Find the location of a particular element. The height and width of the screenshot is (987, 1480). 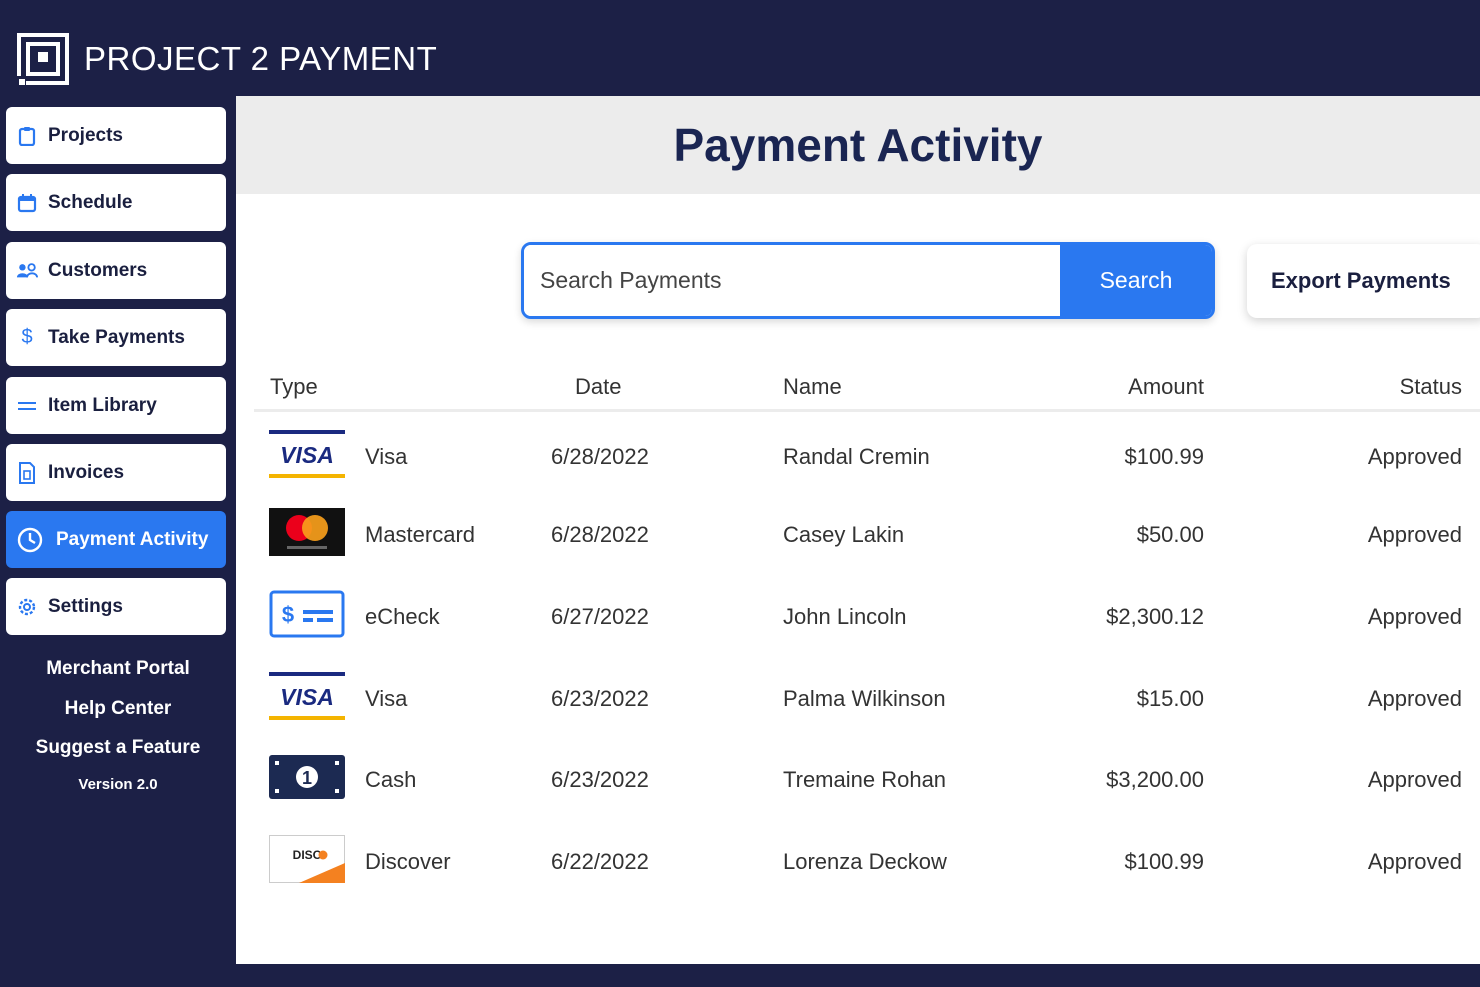

sidebar-item-invoices: Invoices is located at coordinates (116, 472).